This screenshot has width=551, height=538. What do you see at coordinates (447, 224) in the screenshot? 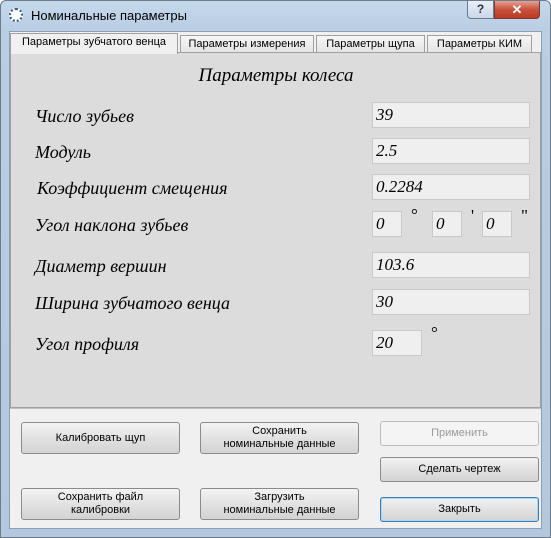
I see `helix-angle-minutes-field: 0` at bounding box center [447, 224].